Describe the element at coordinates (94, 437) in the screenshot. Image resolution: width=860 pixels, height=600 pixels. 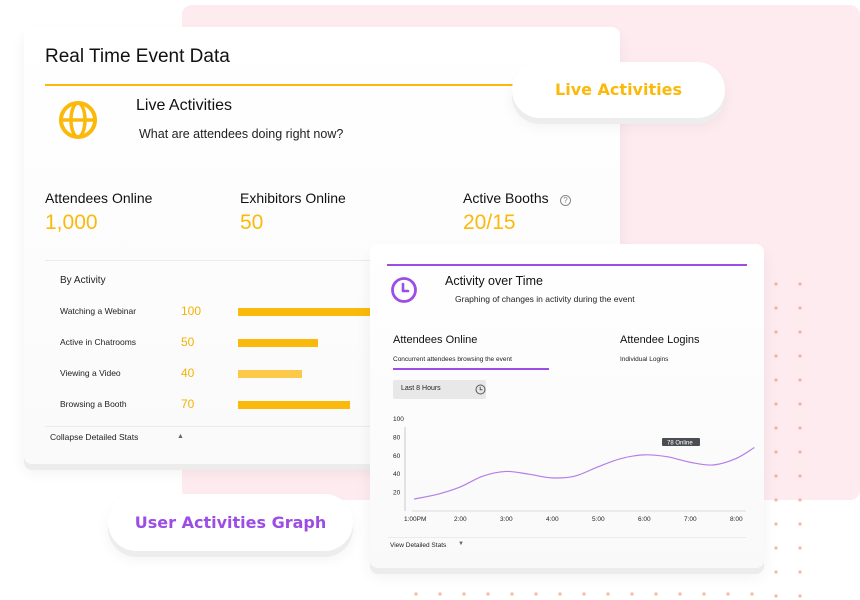
I see `collapse-detailed-stats-button: Collapse Detailed Stats` at that location.